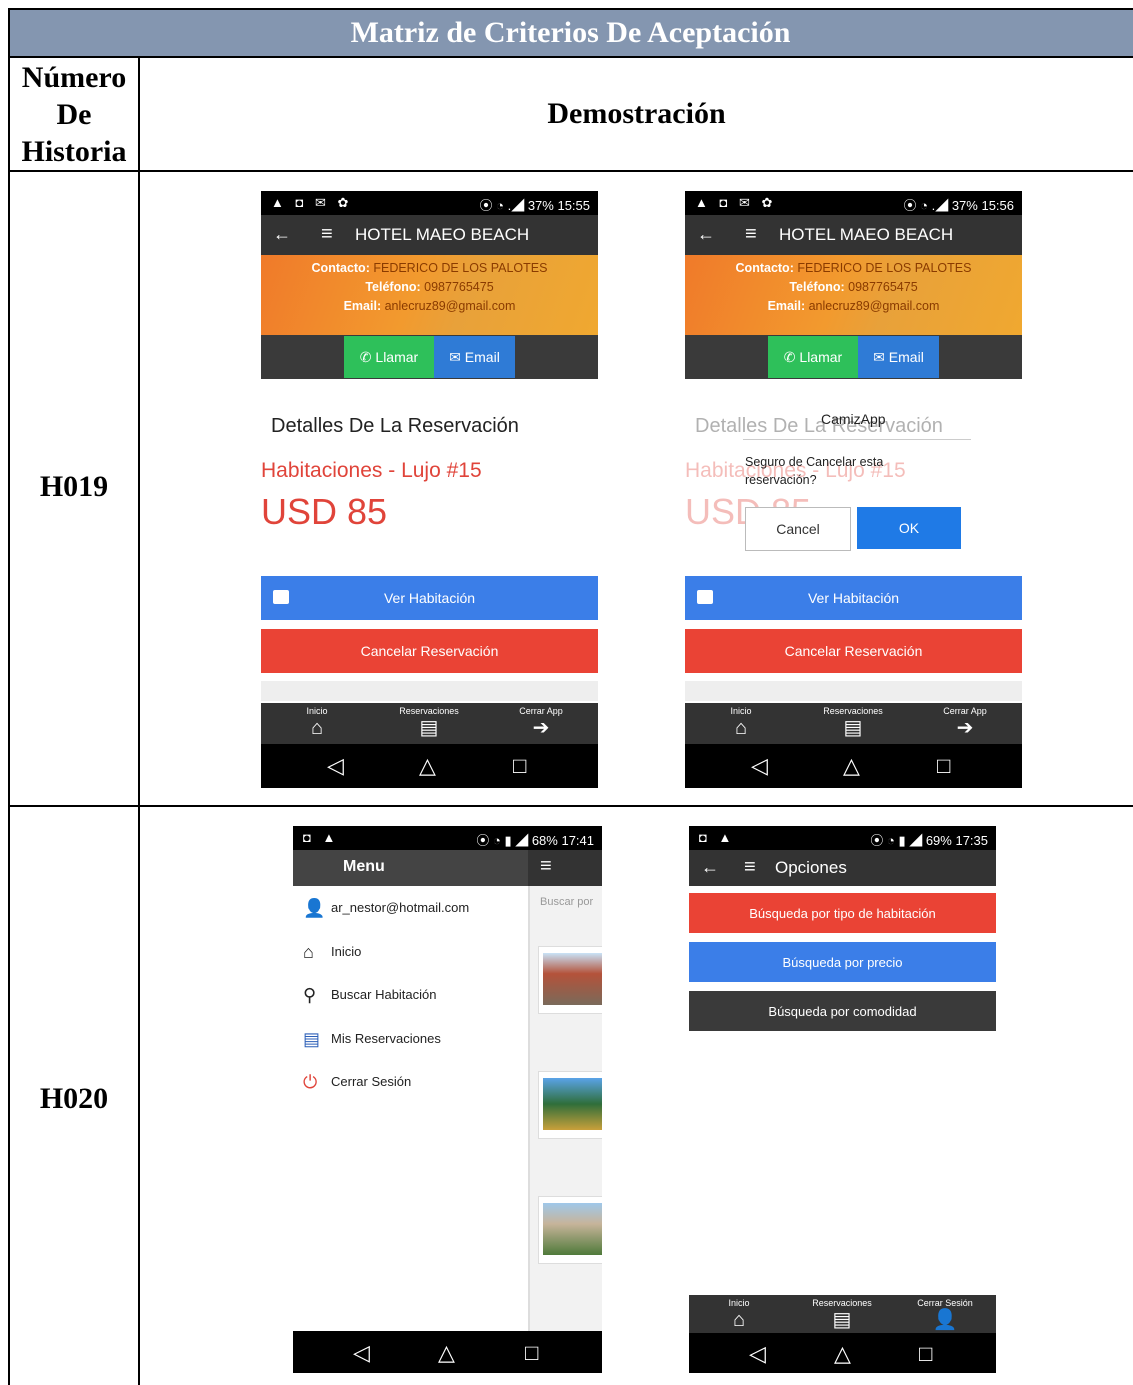 The width and height of the screenshot is (1133, 1385). I want to click on menu-item-label: Cerrar Sesión, so click(371, 1081).